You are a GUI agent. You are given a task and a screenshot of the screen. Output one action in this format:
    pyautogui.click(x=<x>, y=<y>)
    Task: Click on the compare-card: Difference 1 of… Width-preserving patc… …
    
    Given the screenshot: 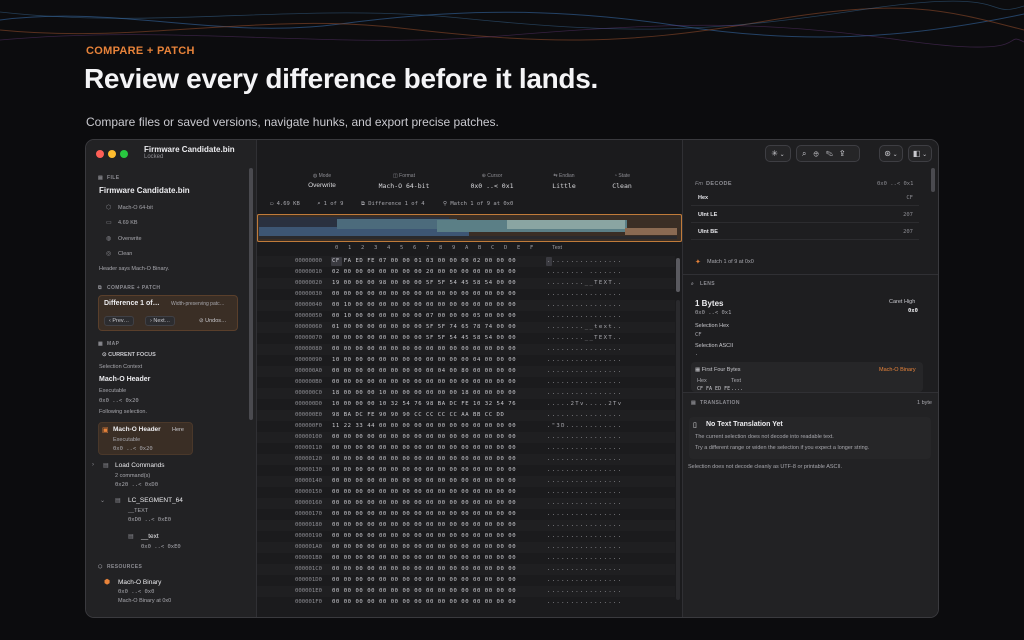 What is the action you would take?
    pyautogui.click(x=168, y=313)
    